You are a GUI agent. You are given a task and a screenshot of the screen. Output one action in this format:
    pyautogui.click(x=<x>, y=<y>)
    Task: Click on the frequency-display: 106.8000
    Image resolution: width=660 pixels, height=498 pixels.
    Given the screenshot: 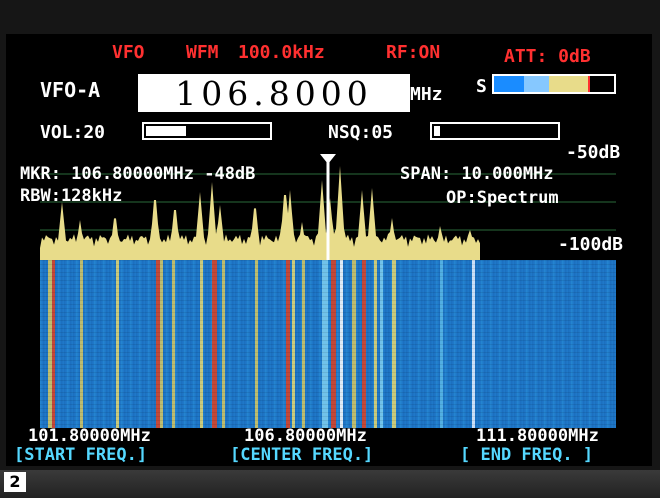 What is the action you would take?
    pyautogui.click(x=274, y=93)
    